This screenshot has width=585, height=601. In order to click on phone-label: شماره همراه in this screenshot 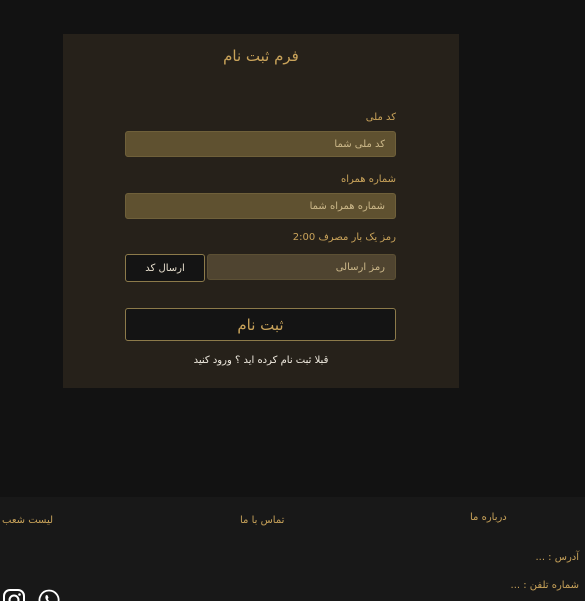, I will do `click(368, 179)`.